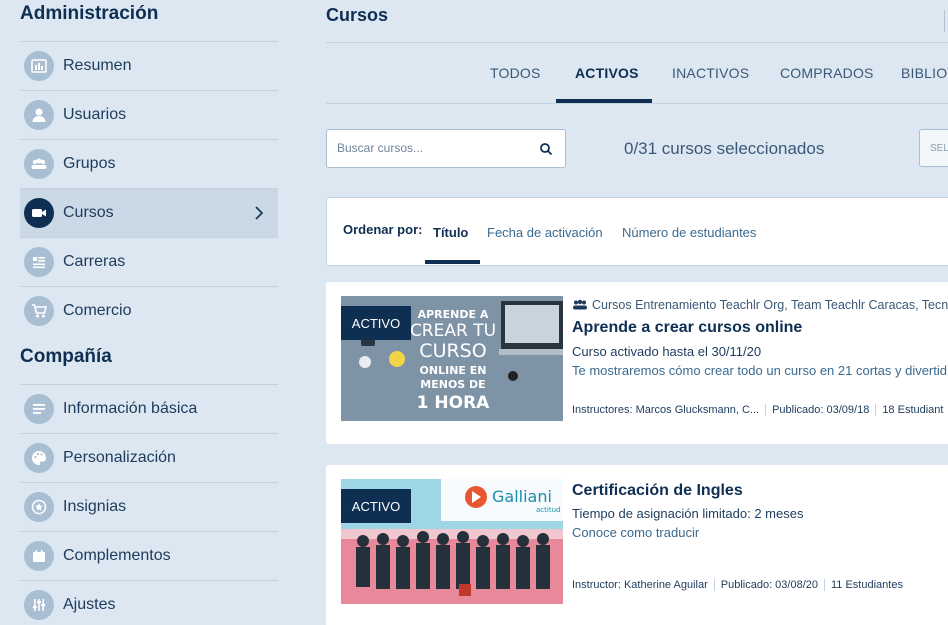 This screenshot has width=948, height=625. I want to click on search-icon, so click(546, 149).